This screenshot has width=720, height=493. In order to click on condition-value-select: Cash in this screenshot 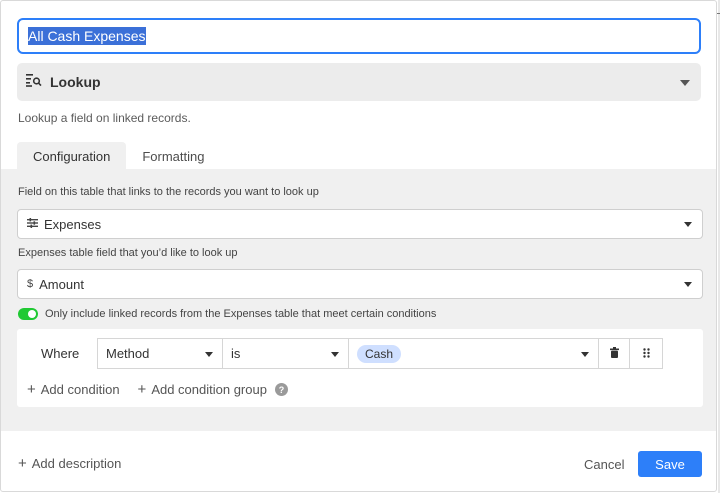, I will do `click(473, 353)`.